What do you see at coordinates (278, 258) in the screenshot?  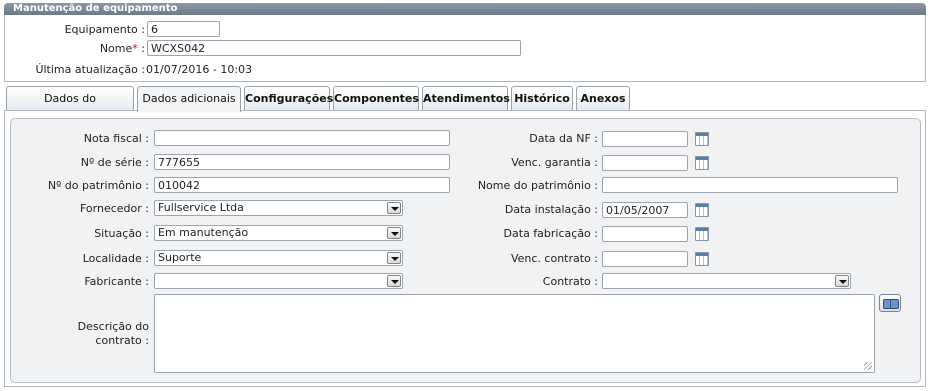 I see `localidade-select: Suporte` at bounding box center [278, 258].